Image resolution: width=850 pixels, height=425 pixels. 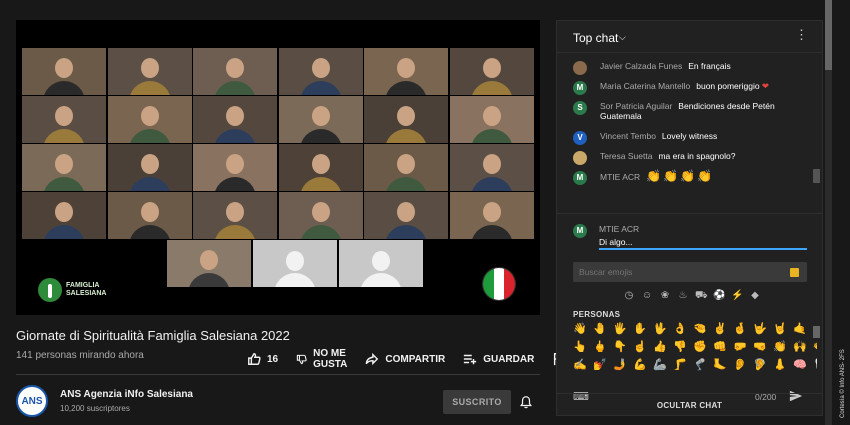 I want to click on chat-mode-selector: Top chat, so click(x=595, y=38).